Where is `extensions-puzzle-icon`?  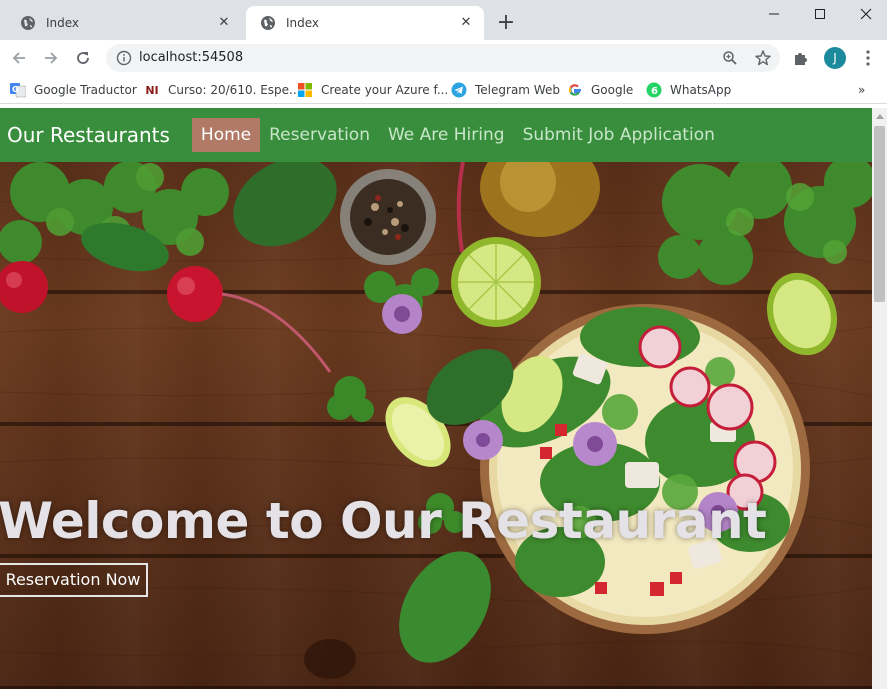 extensions-puzzle-icon is located at coordinates (801, 58).